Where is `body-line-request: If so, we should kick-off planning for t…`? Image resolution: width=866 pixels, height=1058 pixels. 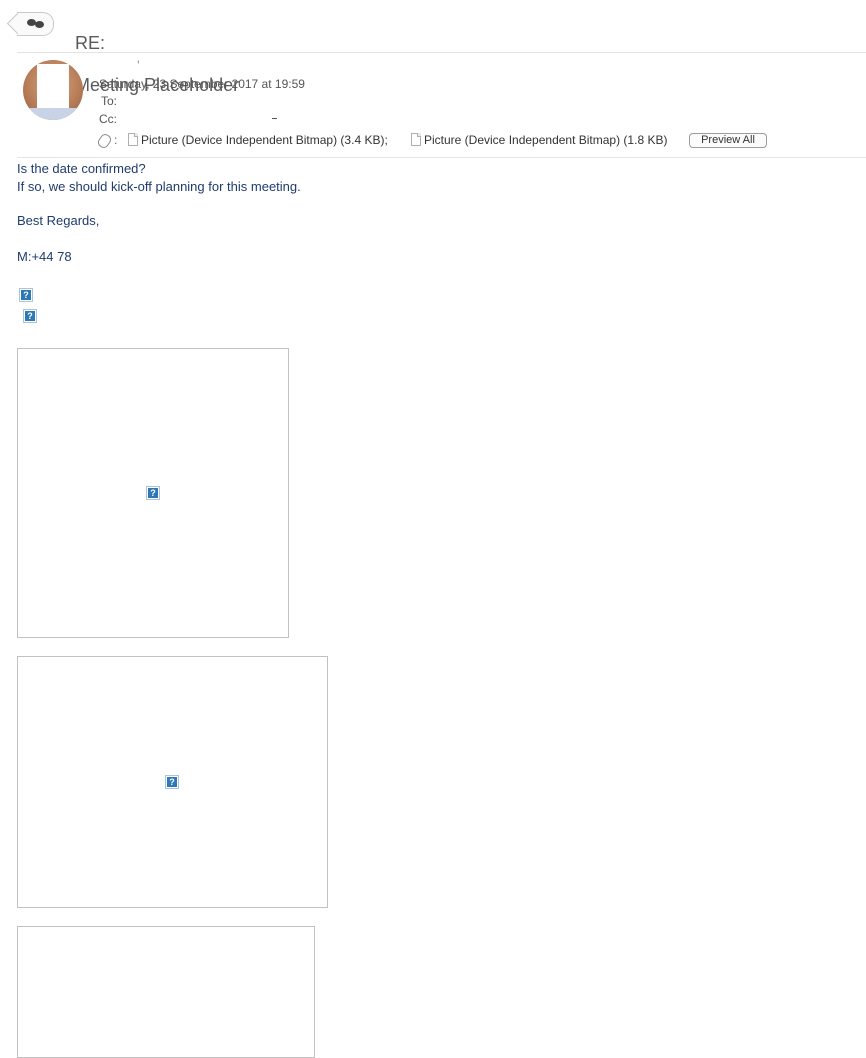
body-line-request: If so, we should kick-off planning for t… is located at coordinates (159, 186).